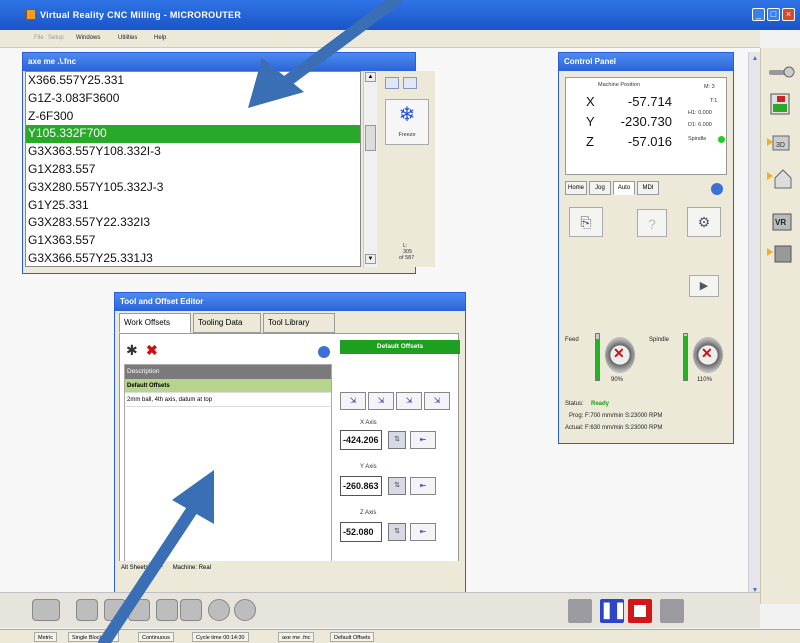  I want to click on 3d-view-icon: 3D, so click(781, 144).